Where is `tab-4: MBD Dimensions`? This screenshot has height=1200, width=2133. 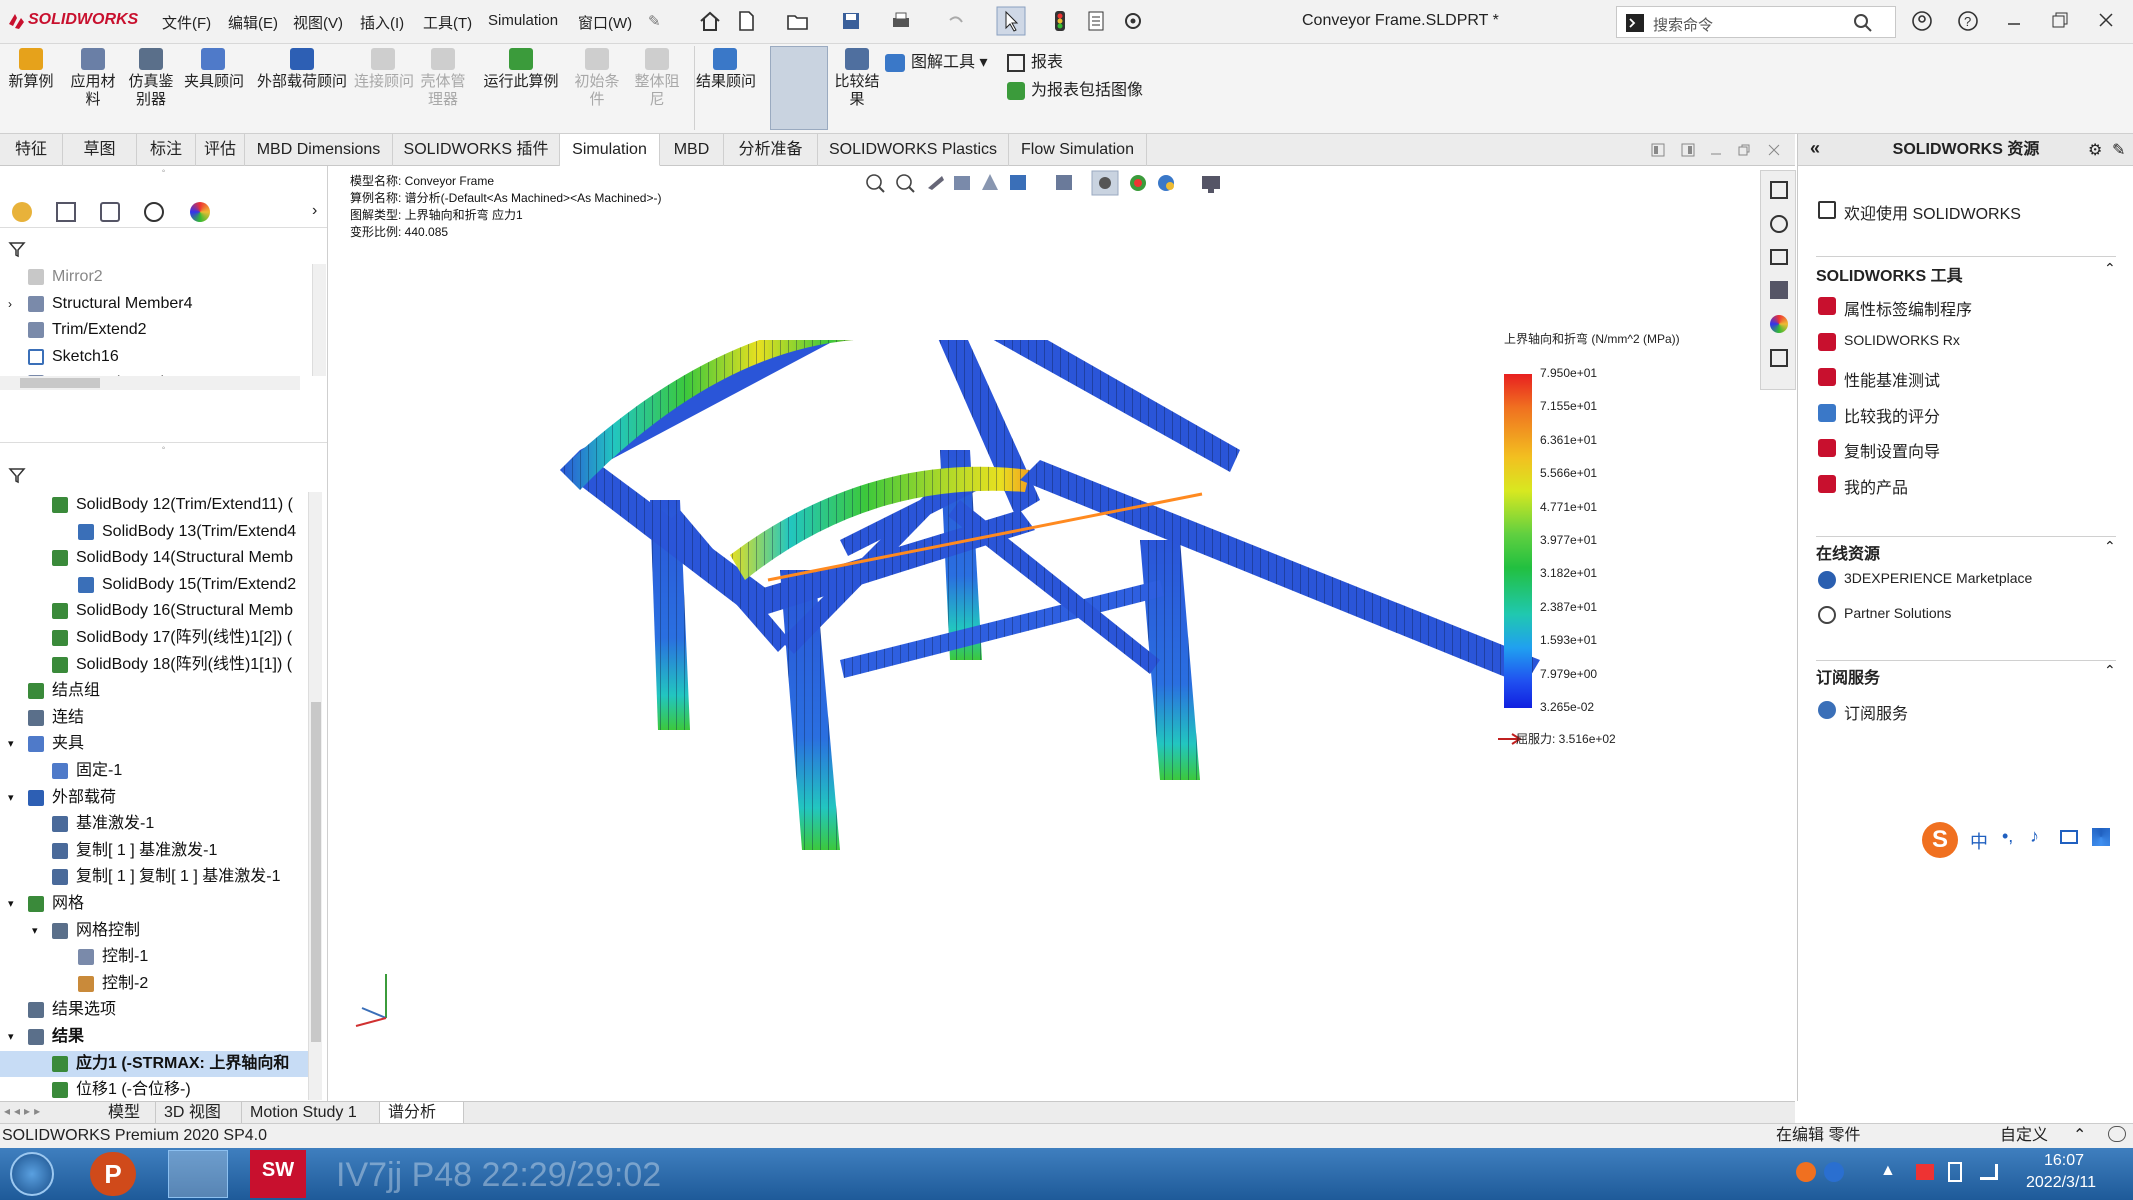
tab-4: MBD Dimensions is located at coordinates (319, 150).